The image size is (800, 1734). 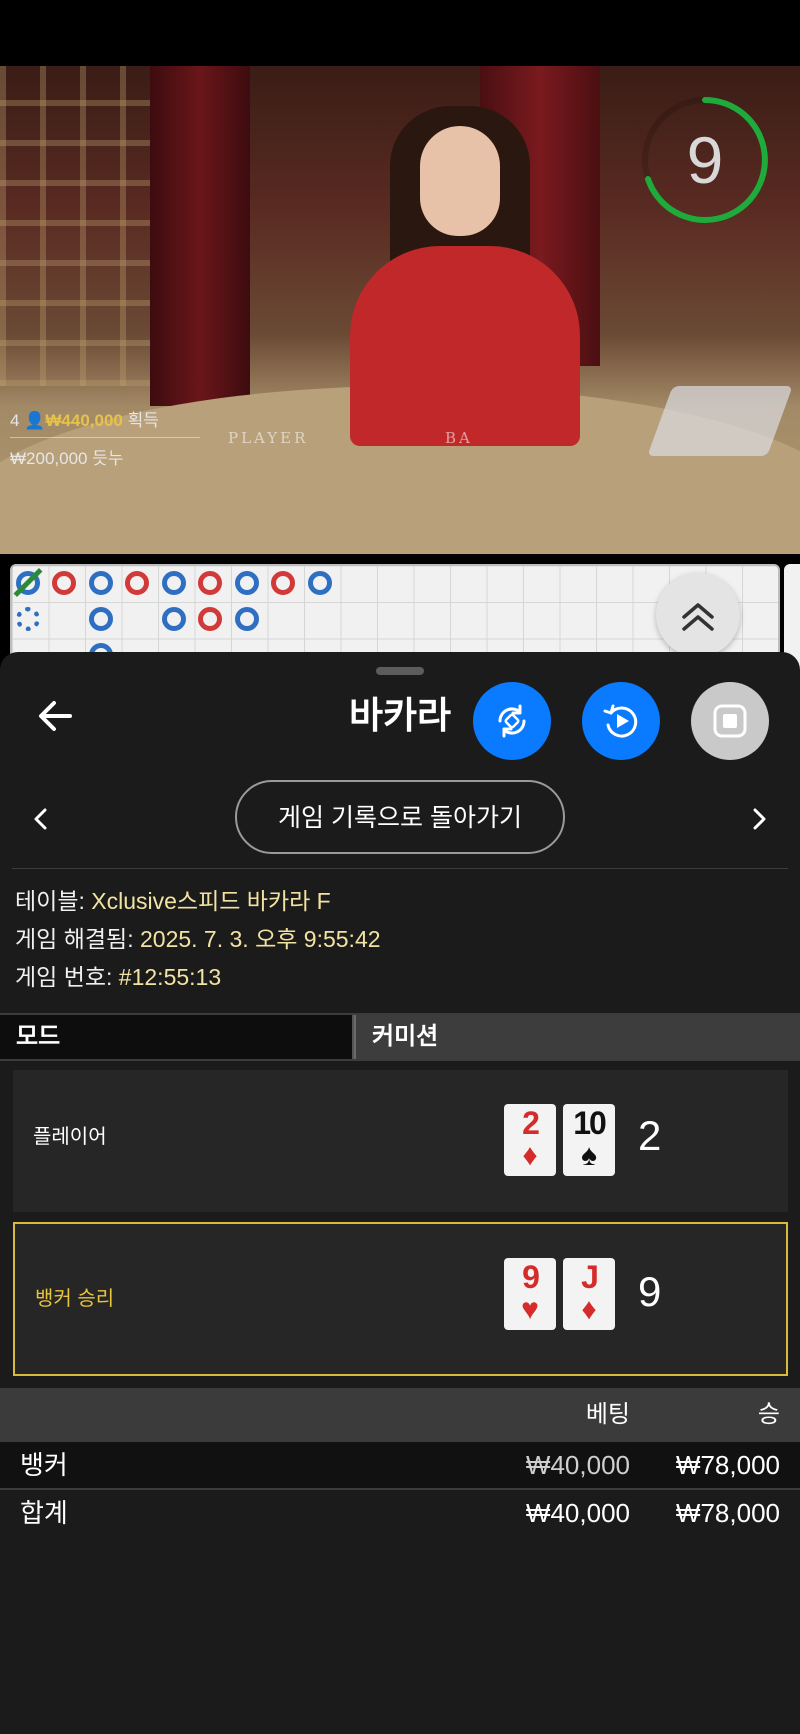 I want to click on rotate-sync-icon, so click(x=512, y=721).